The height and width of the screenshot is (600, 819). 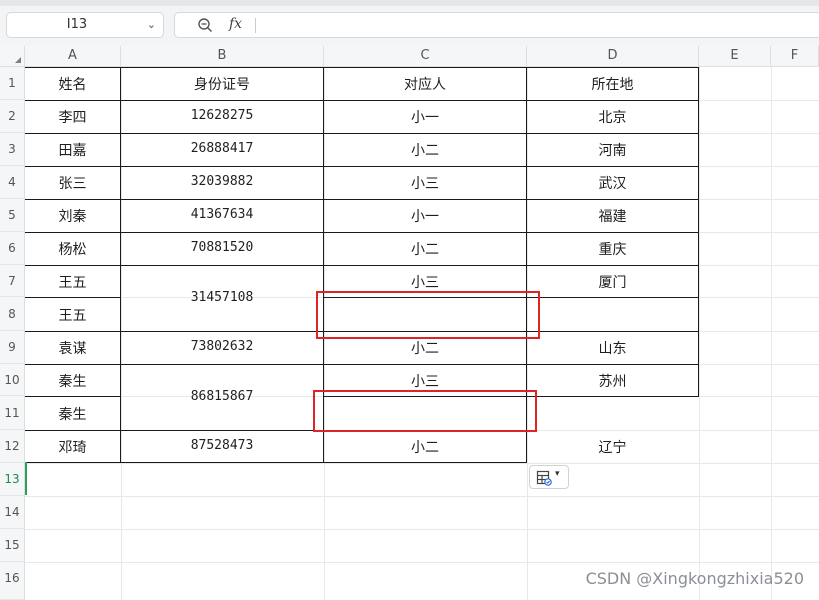 I want to click on column-header-f: F, so click(x=795, y=56).